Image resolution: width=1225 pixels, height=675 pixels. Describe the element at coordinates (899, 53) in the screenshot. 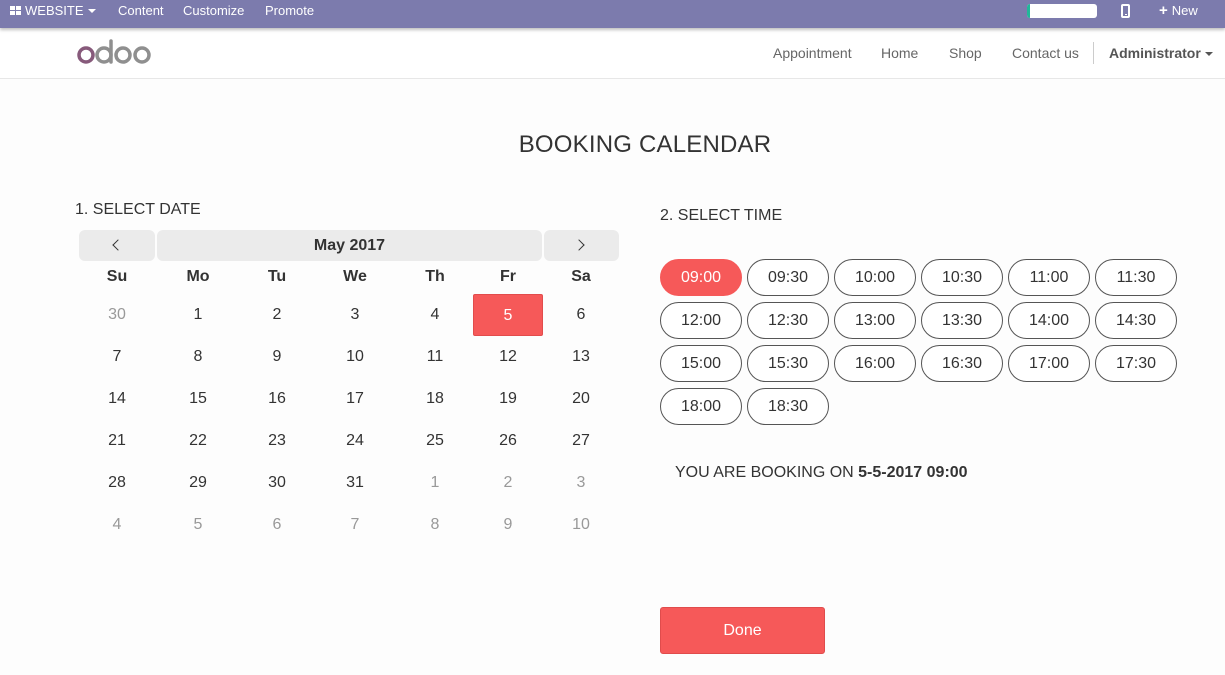

I see `nav-home: Home` at that location.